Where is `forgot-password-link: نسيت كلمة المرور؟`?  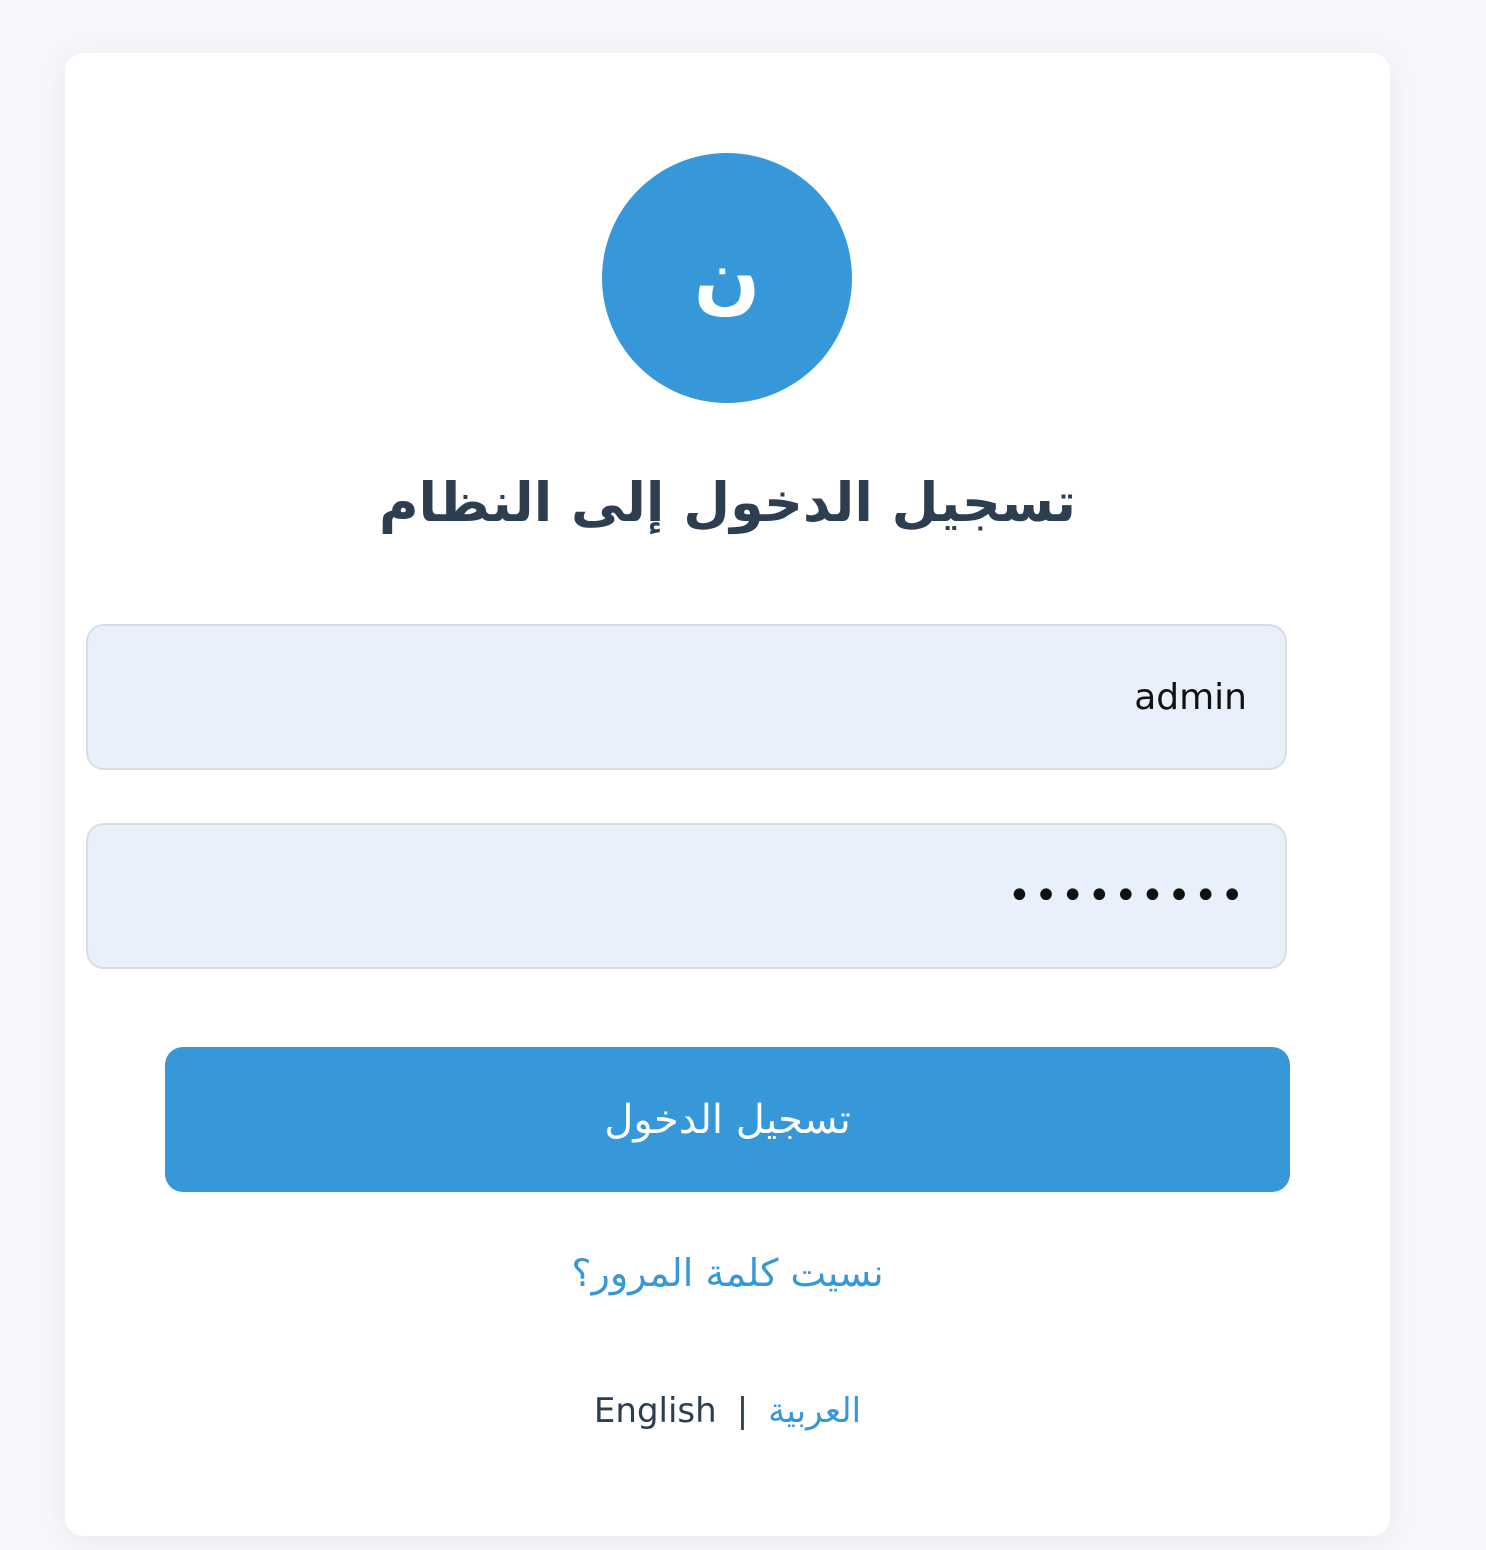
forgot-password-link: نسيت كلمة المرور؟ is located at coordinates (727, 1273).